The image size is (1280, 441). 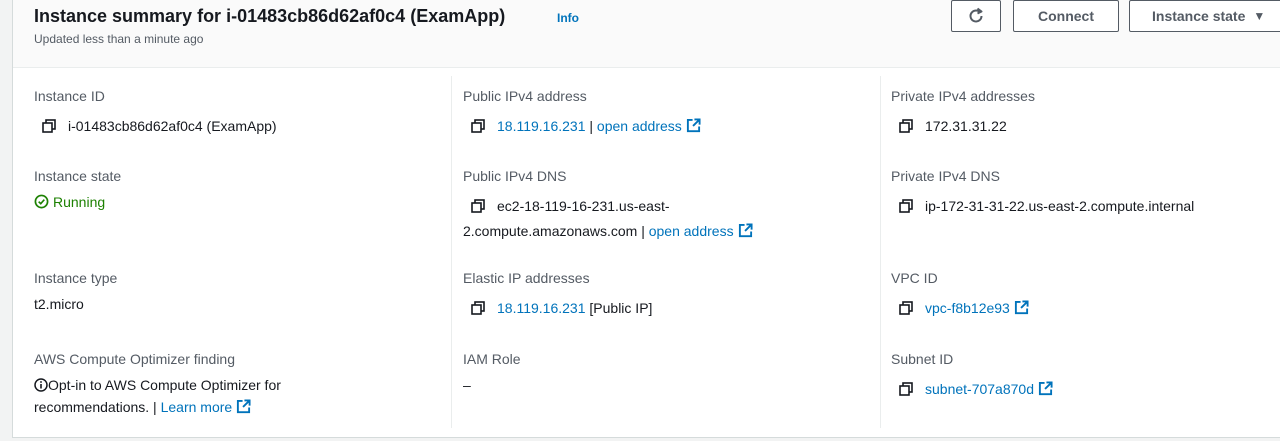 I want to click on vpc-id-link: vpc-f8b12e93, so click(x=967, y=308).